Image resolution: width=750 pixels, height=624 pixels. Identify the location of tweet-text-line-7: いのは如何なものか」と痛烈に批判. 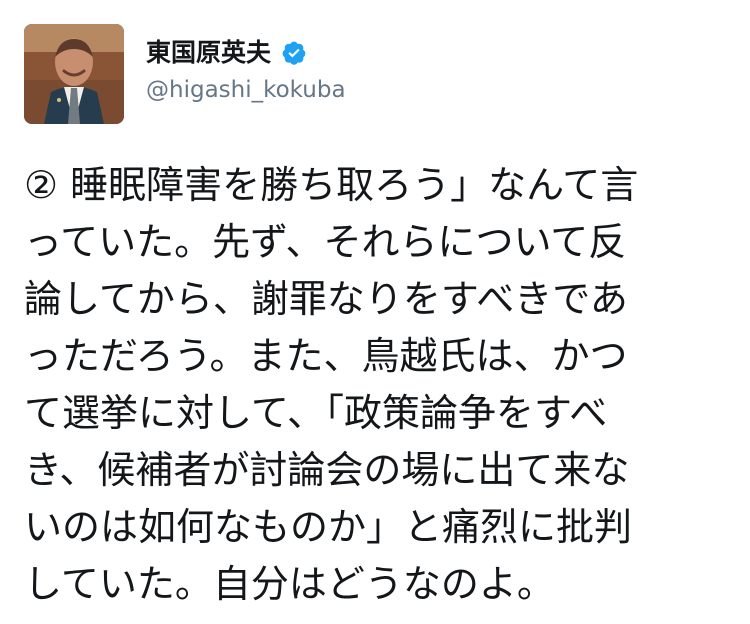
(328, 527).